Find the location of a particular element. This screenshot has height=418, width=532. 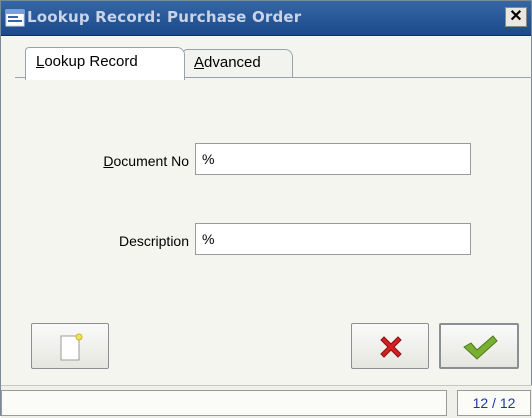

tab-lookup-record: Lookup Record is located at coordinates (105, 63).